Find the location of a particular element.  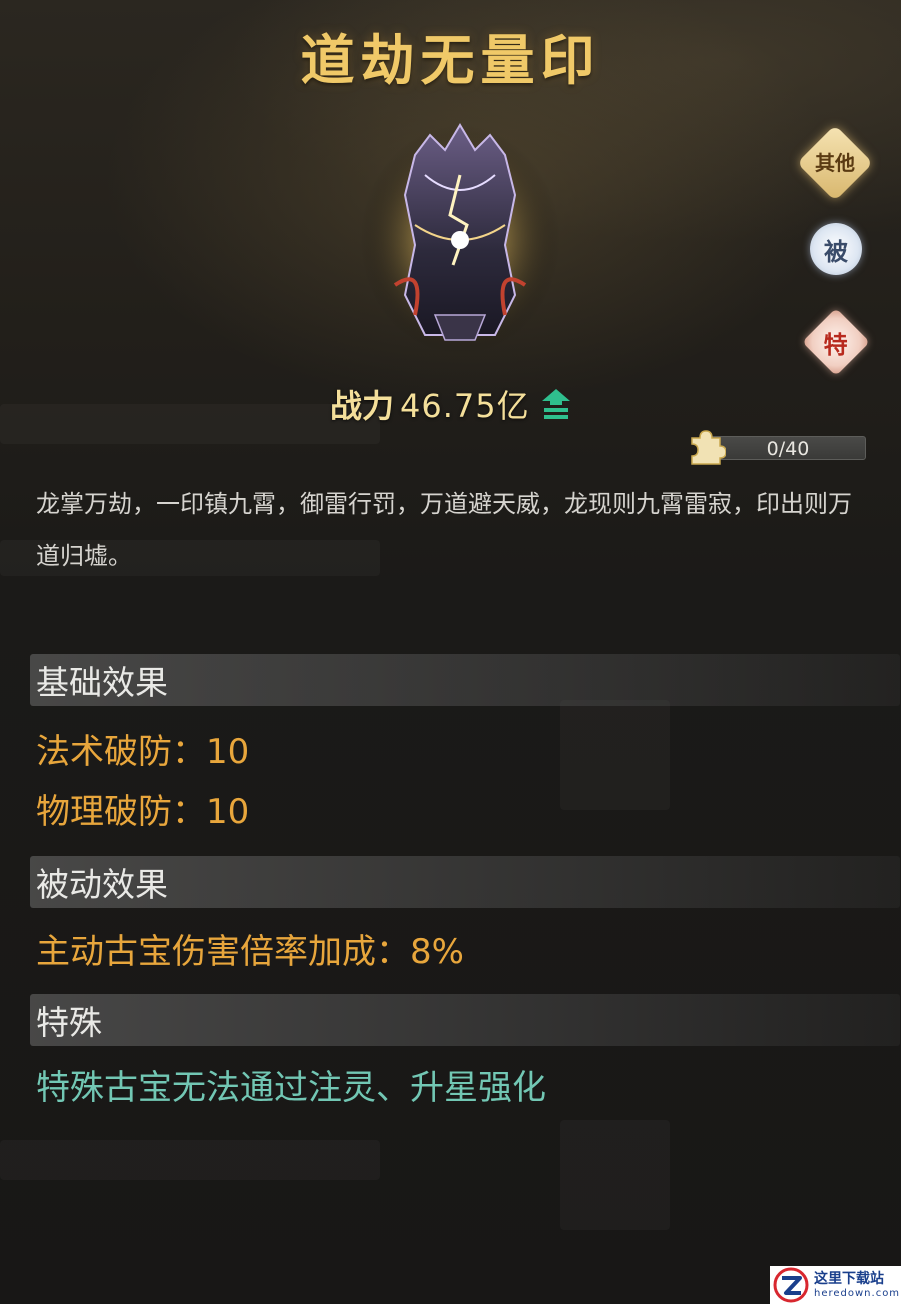

upgrade-arrow-icon is located at coordinates (556, 404).